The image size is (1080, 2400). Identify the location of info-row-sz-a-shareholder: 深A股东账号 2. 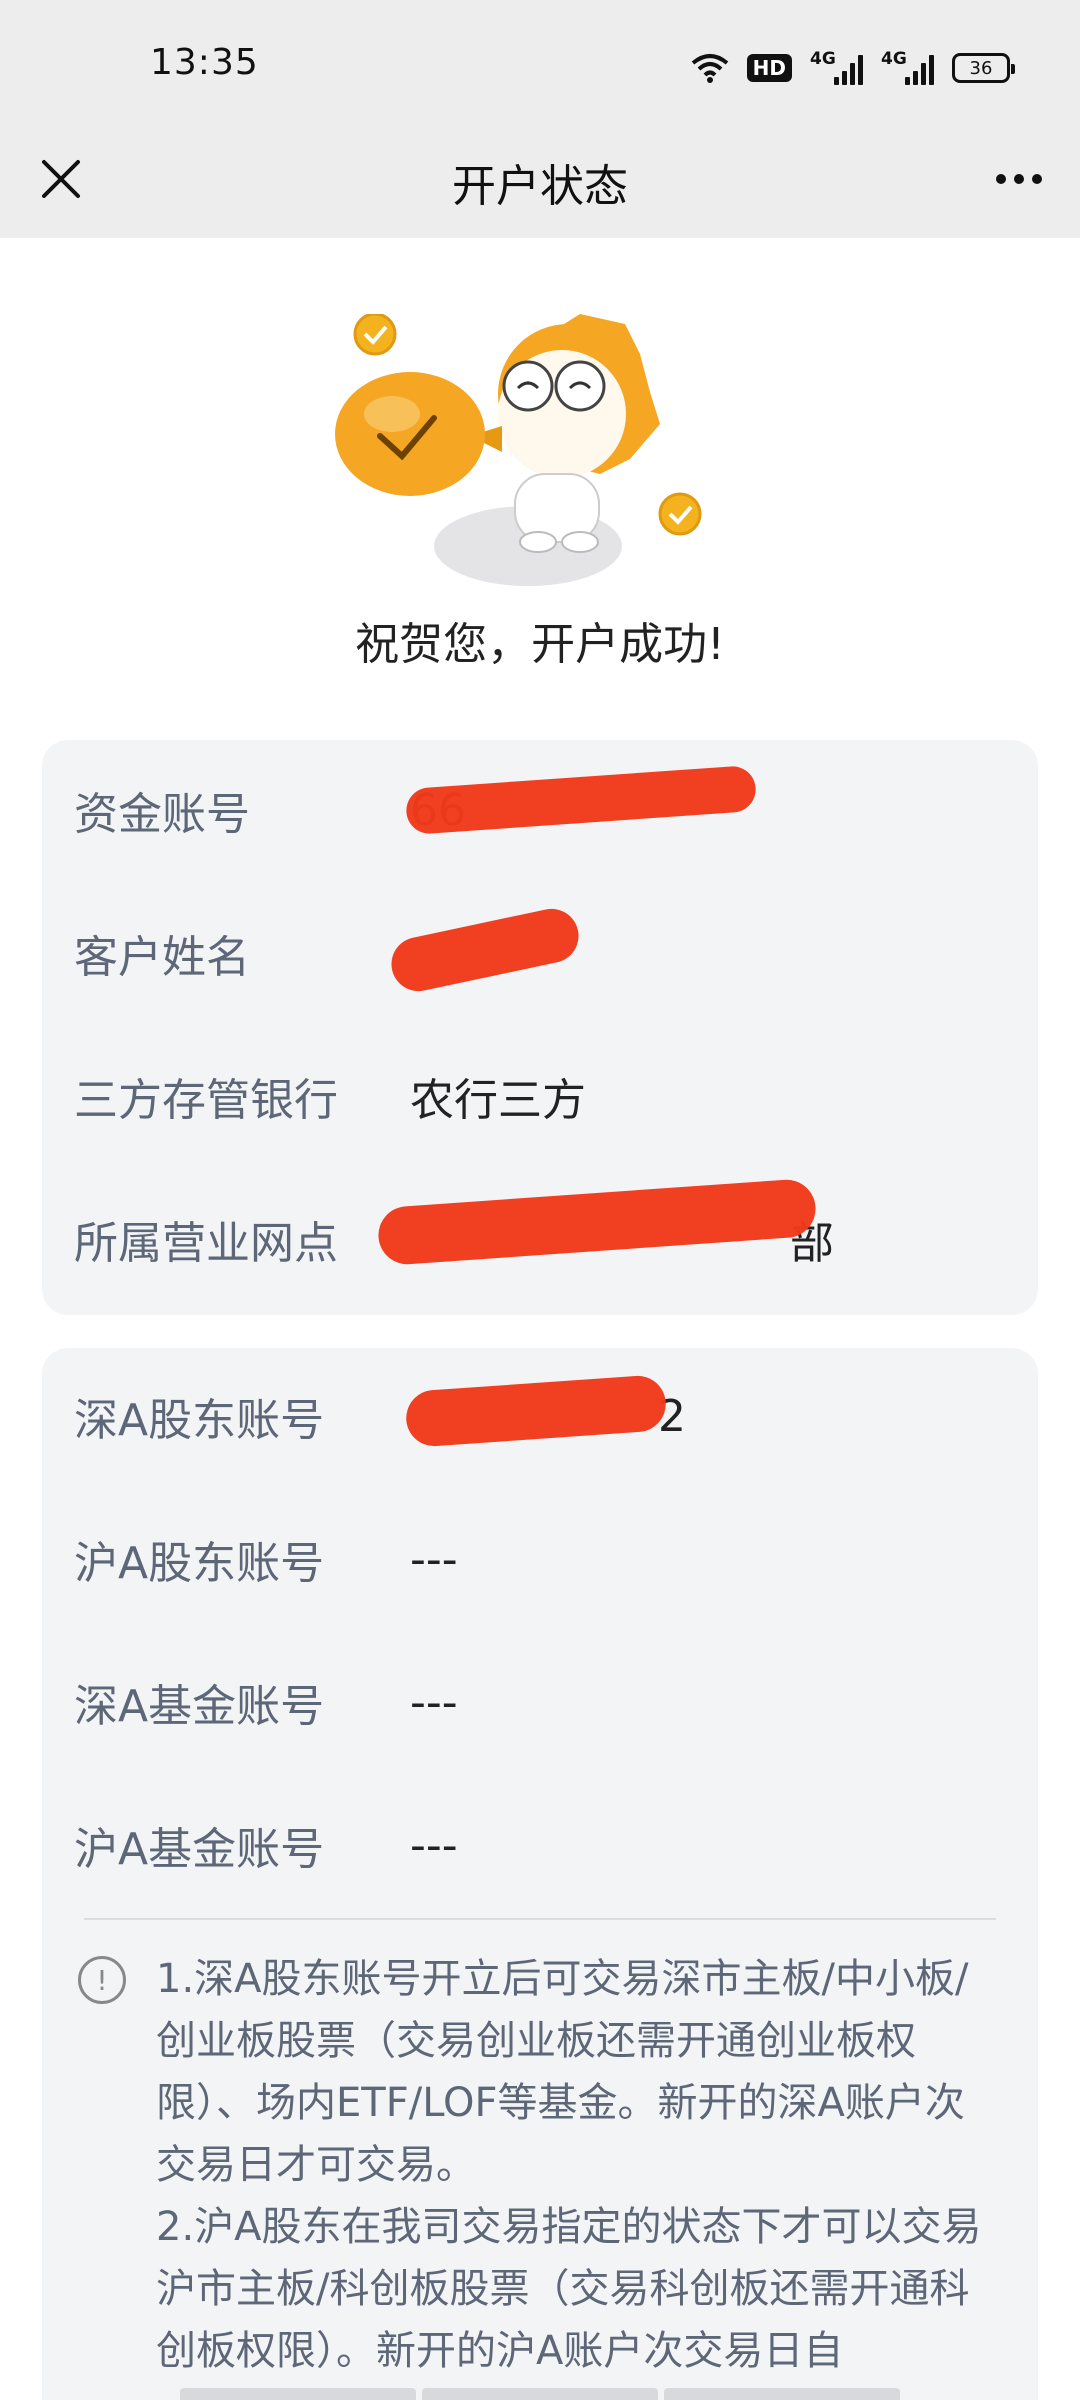
(540, 1414).